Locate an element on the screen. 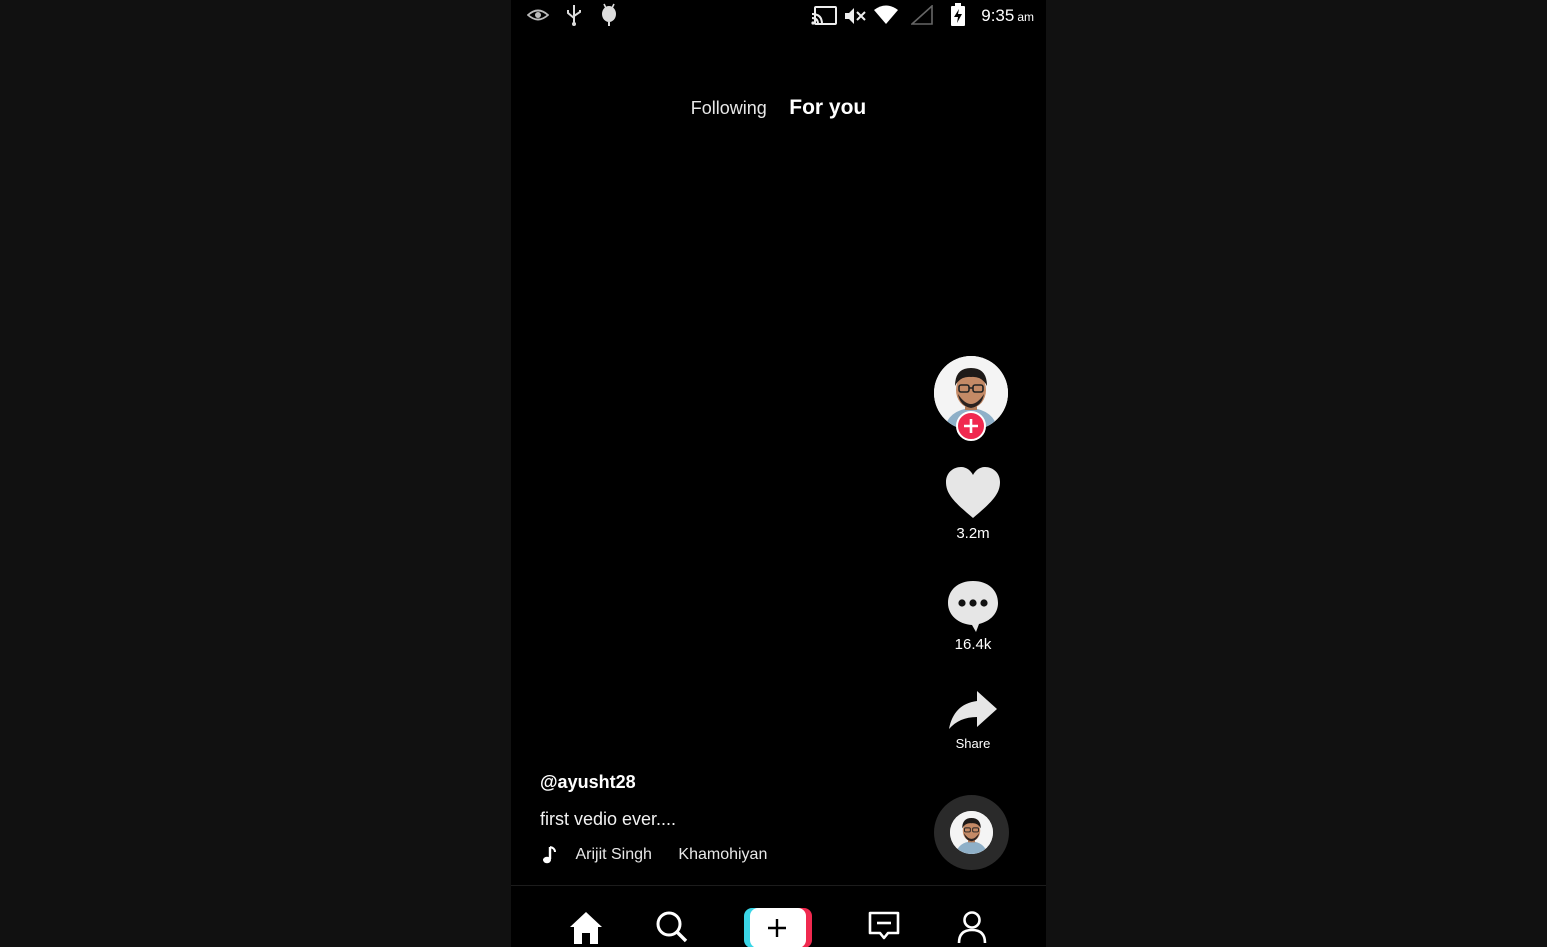 This screenshot has height=947, width=1547. profile-icon is located at coordinates (972, 927).